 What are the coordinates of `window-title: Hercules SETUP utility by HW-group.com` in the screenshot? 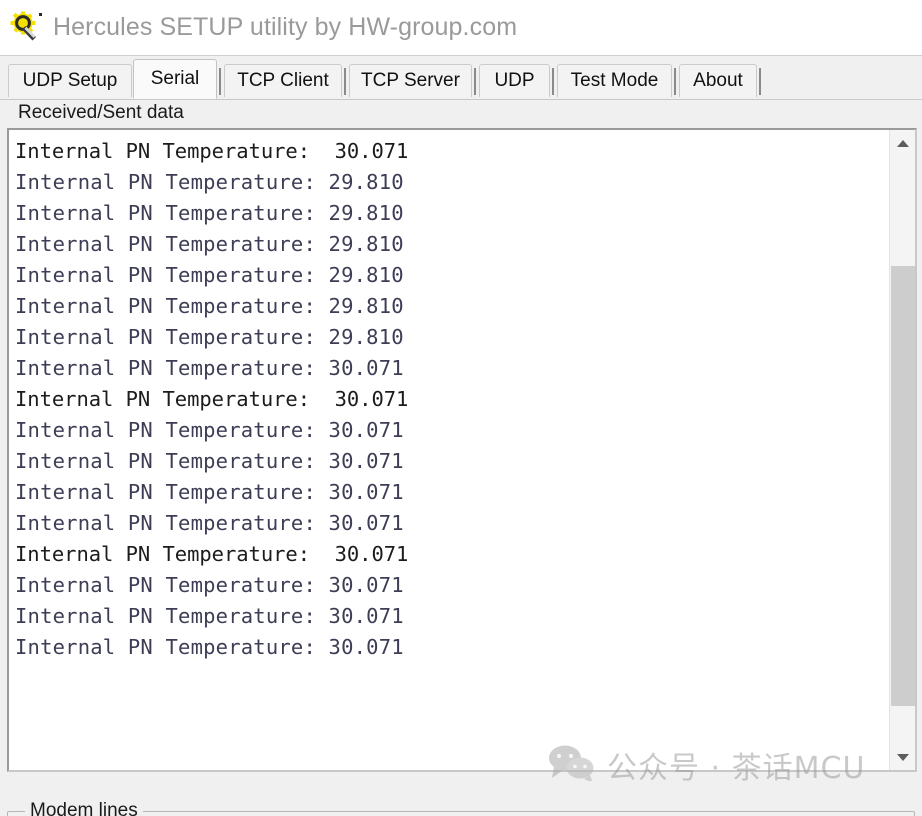 It's located at (285, 27).